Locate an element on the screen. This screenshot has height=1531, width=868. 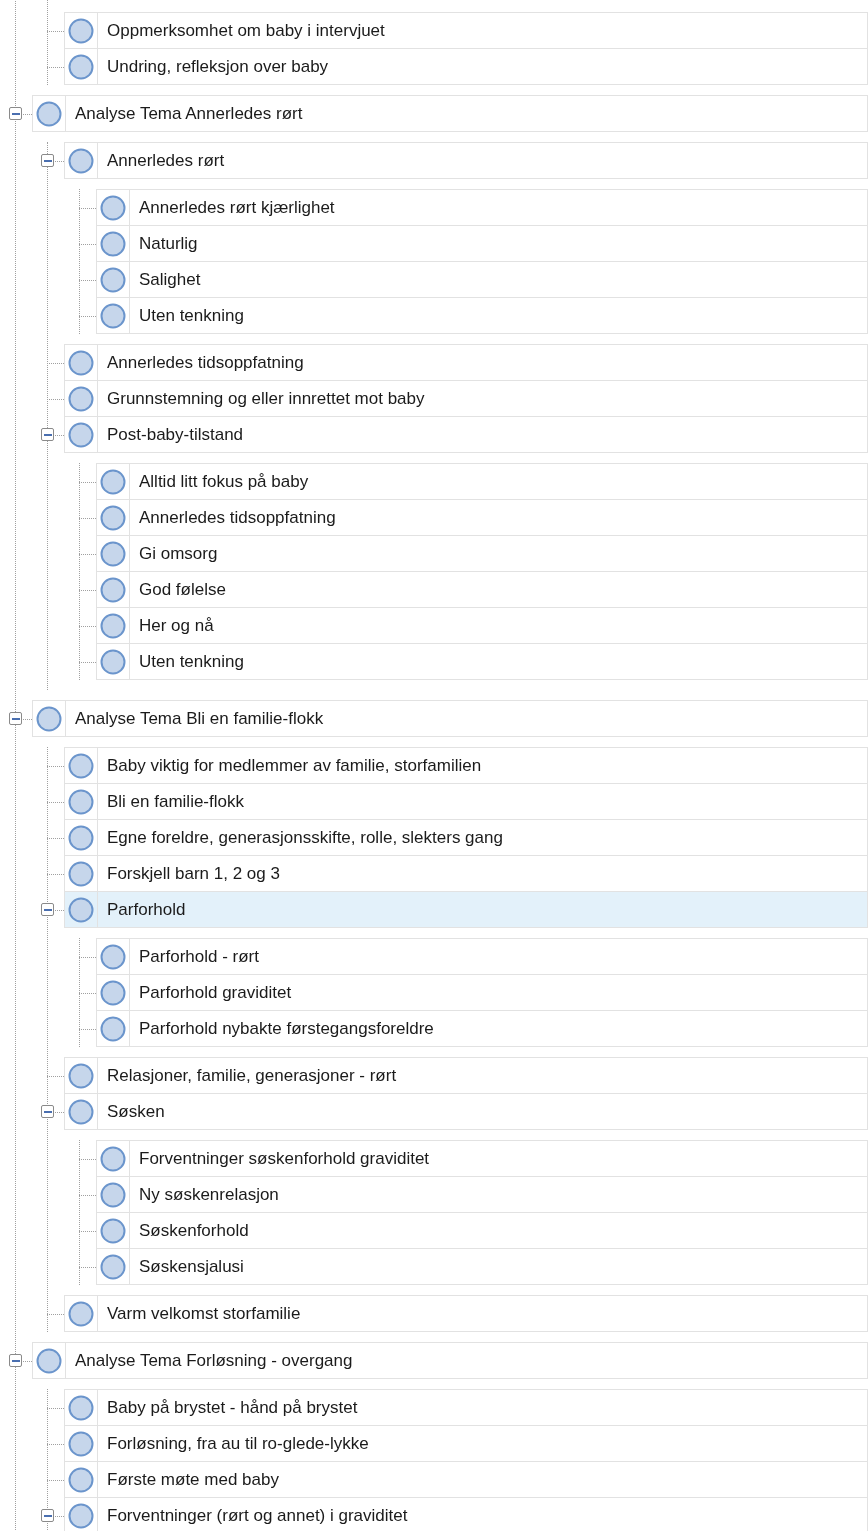
tree-item: Naturlig is located at coordinates (482, 243).